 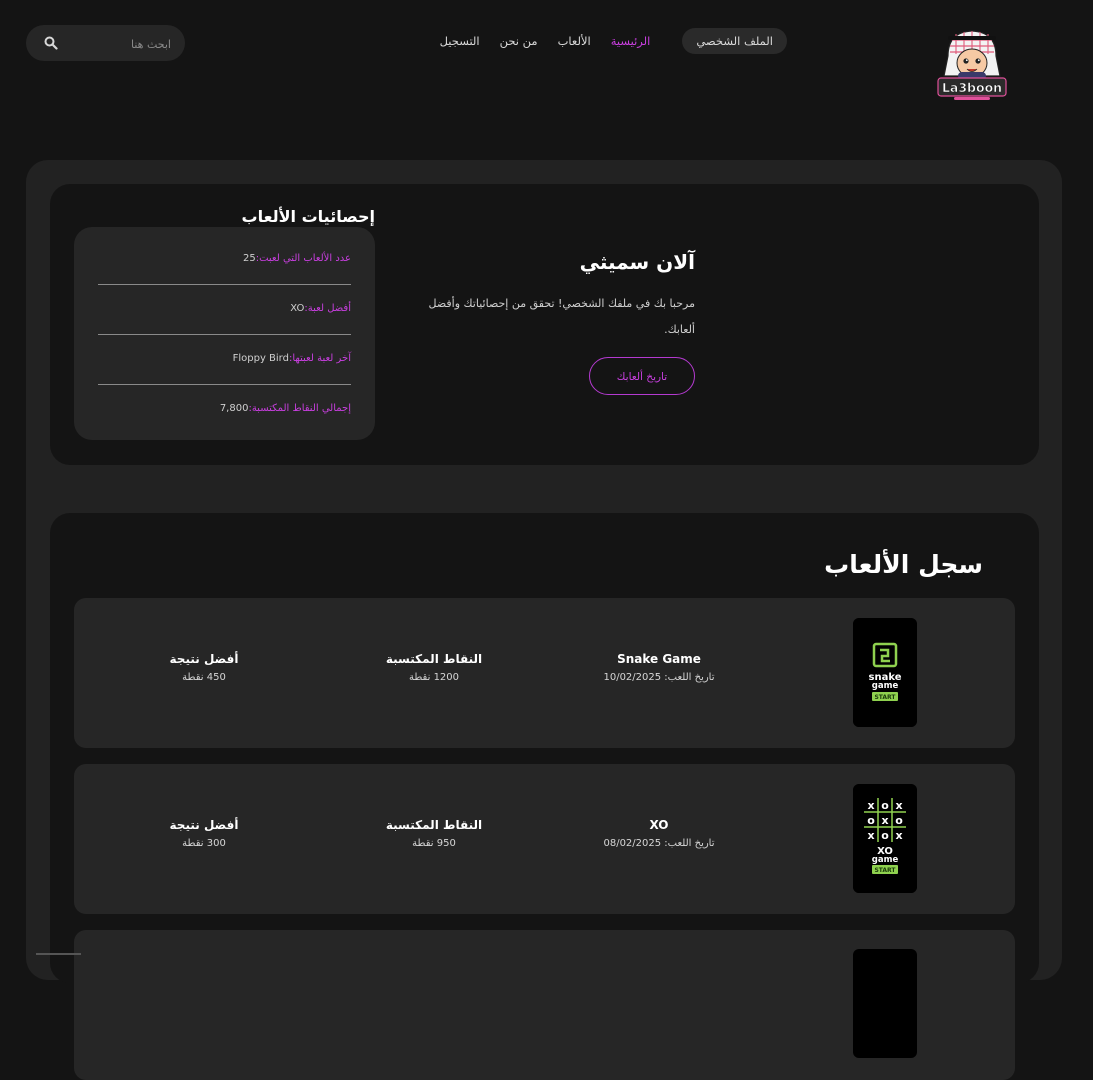 I want to click on search-input, so click(x=121, y=44).